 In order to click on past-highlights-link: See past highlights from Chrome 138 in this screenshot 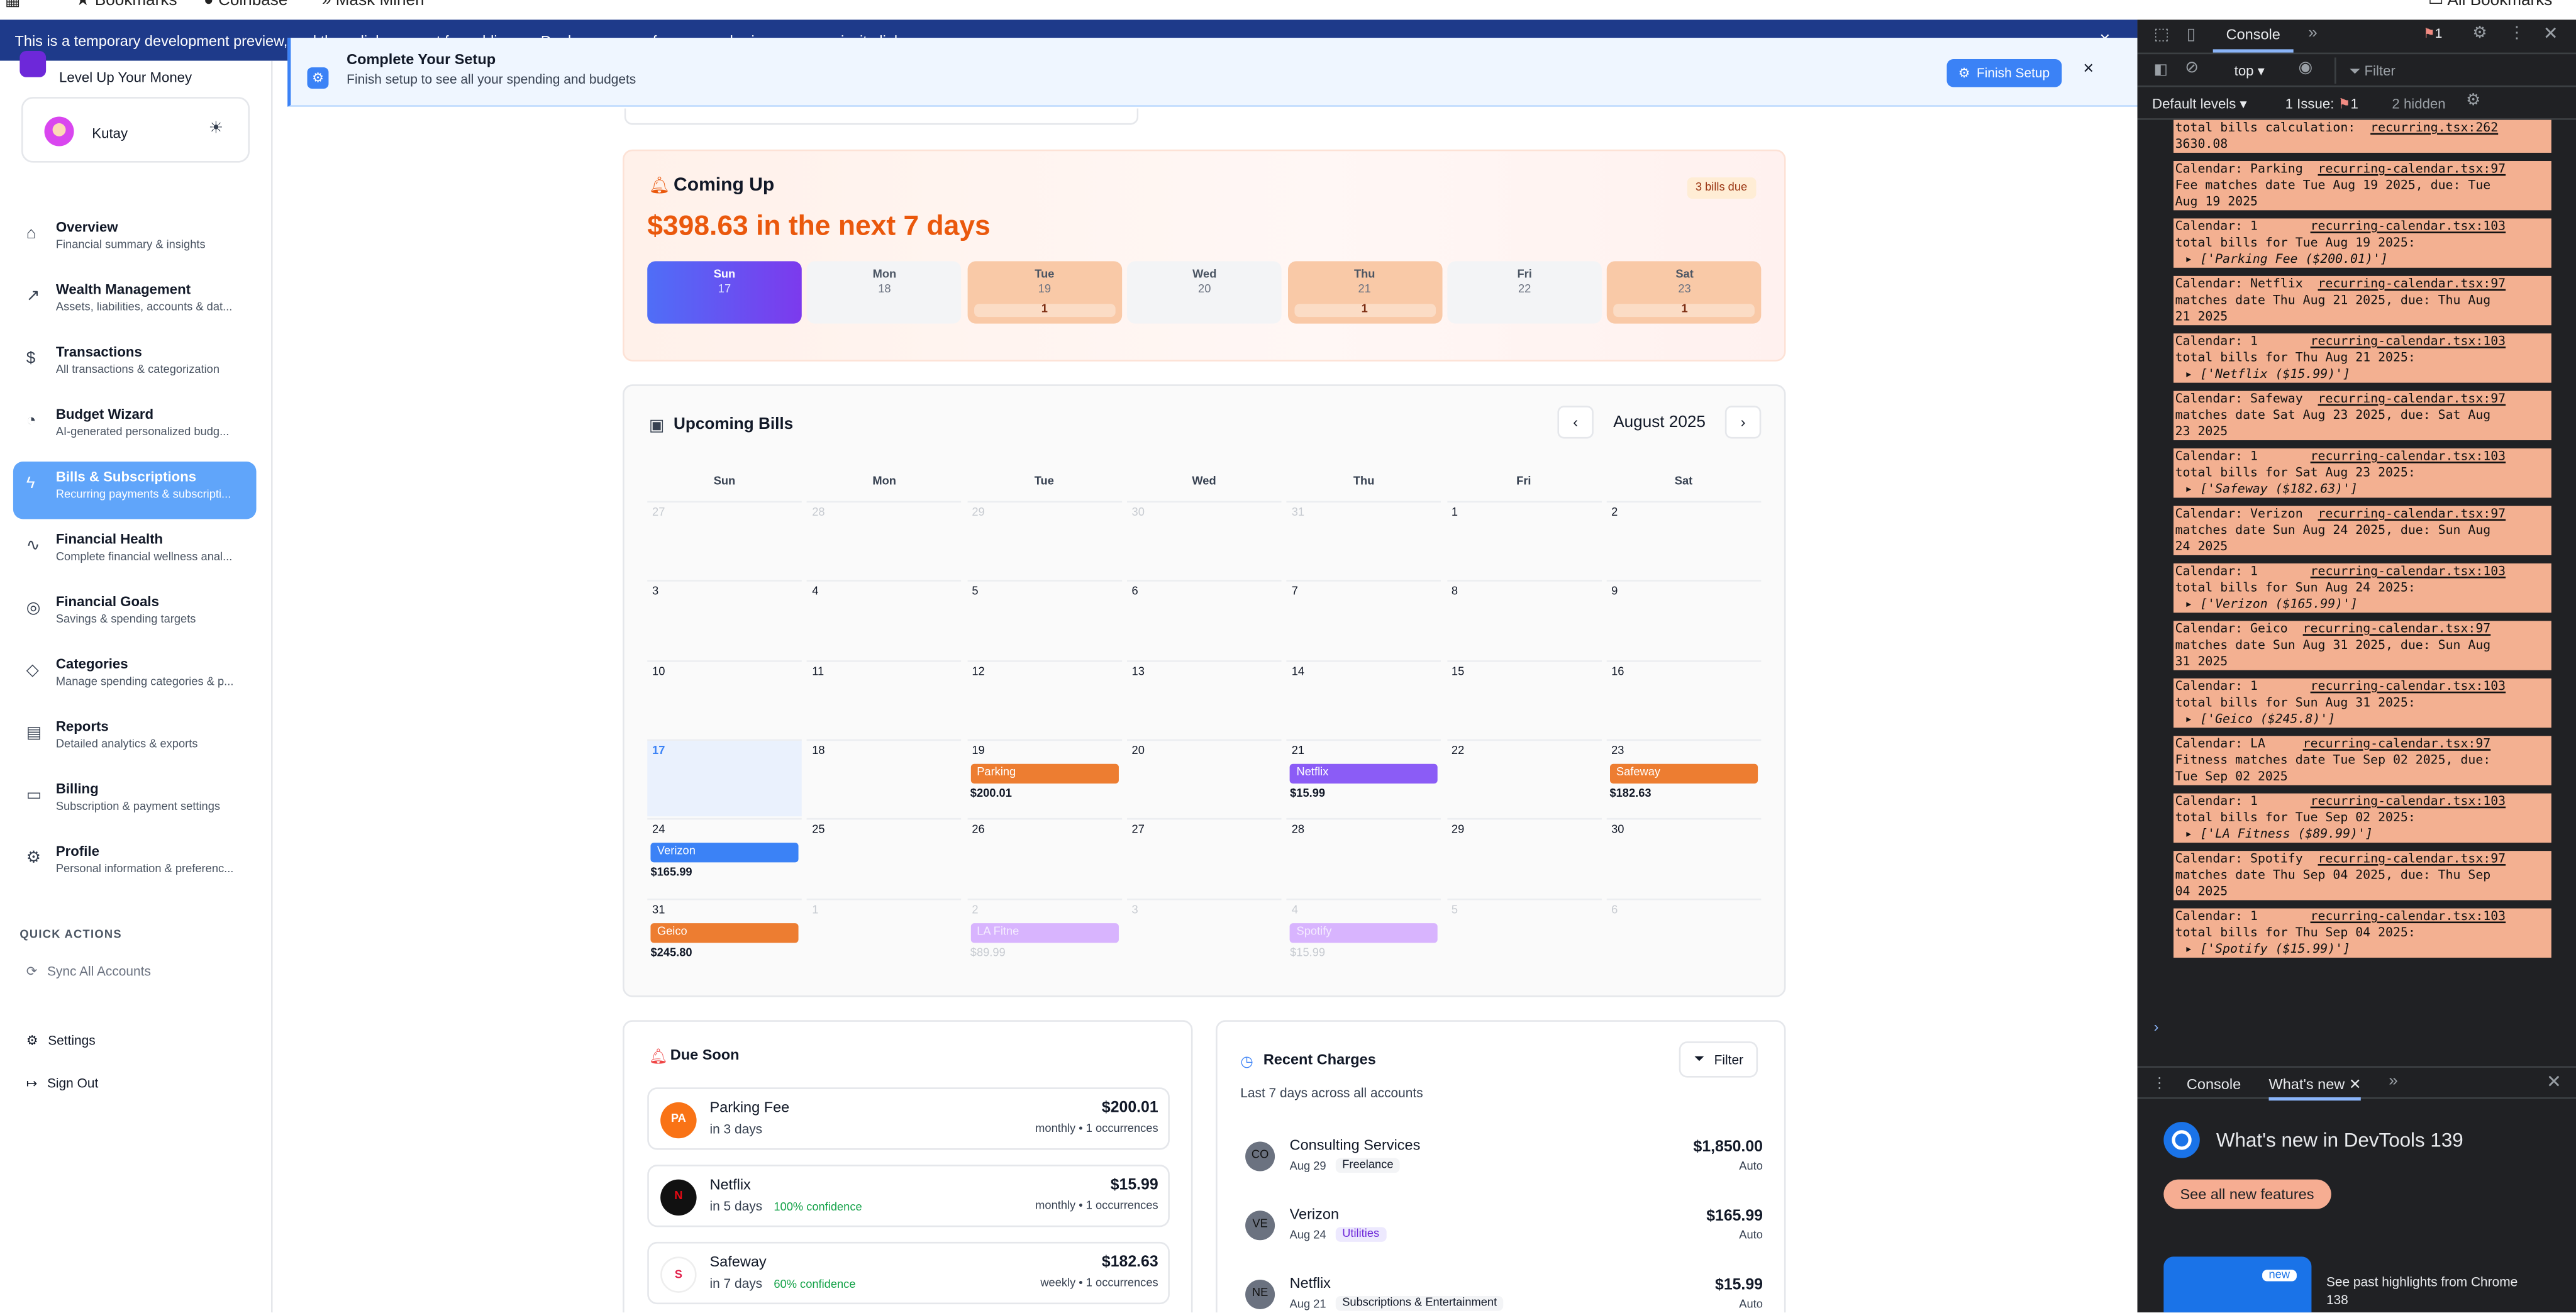, I will do `click(2424, 1291)`.